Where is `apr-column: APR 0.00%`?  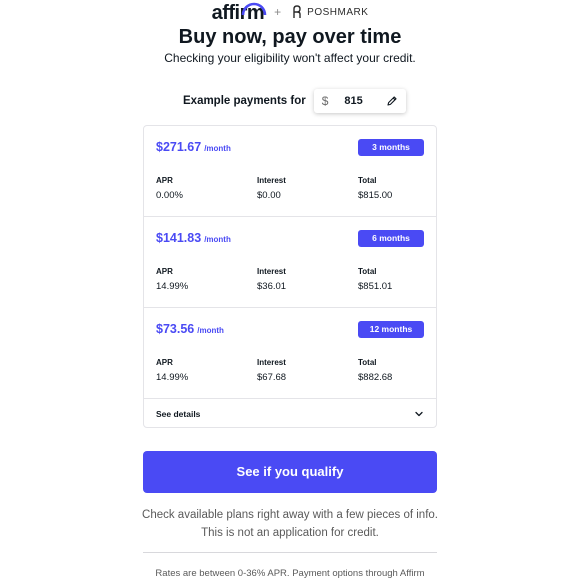
apr-column: APR 0.00% is located at coordinates (169, 188).